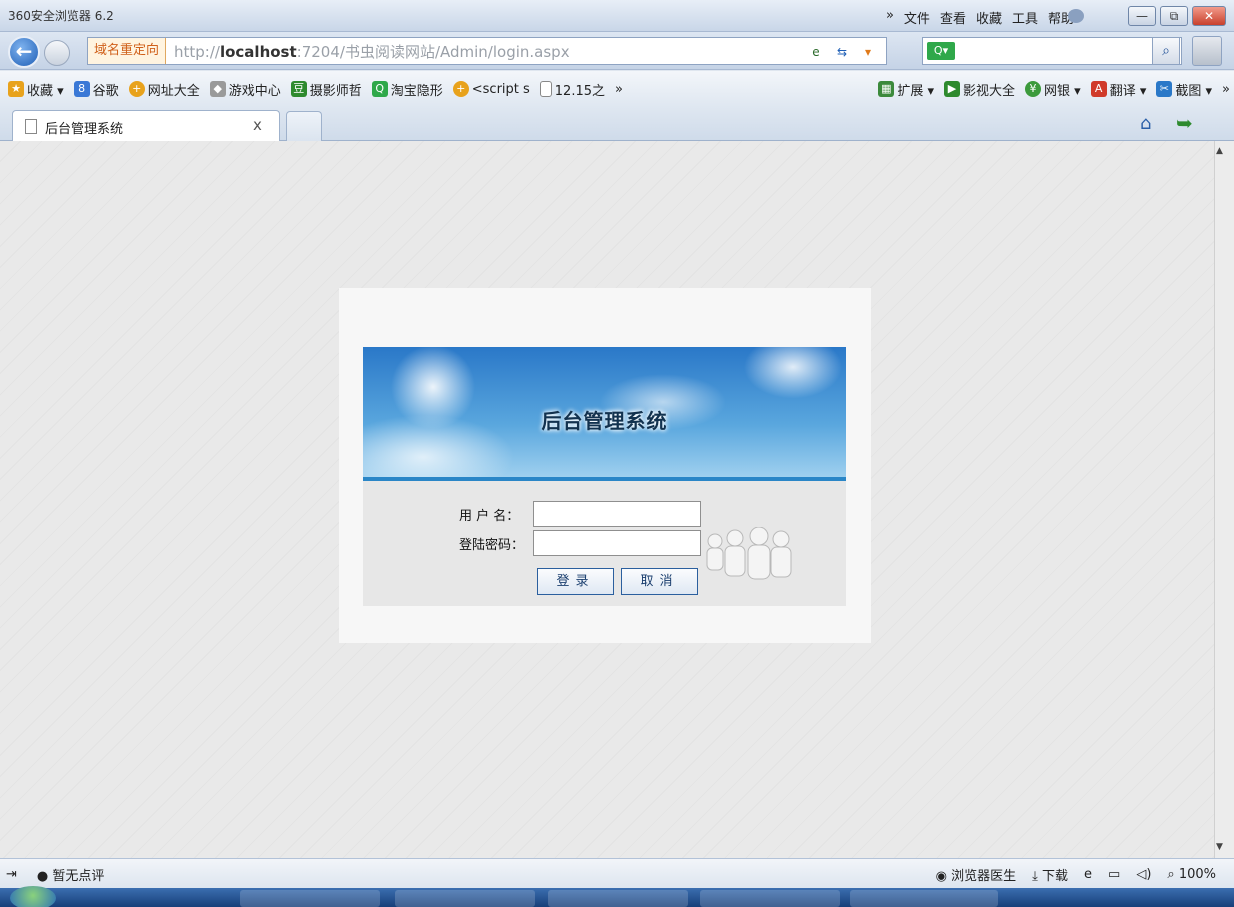  What do you see at coordinates (1224, 499) in the screenshot?
I see `vertical-scrollbar` at bounding box center [1224, 499].